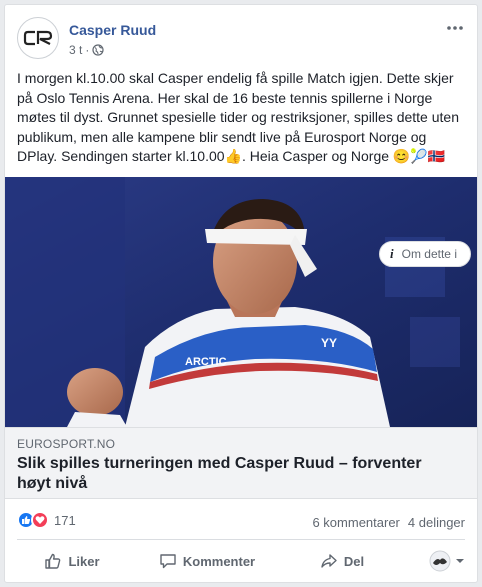 The height and width of the screenshot is (587, 482). Describe the element at coordinates (354, 561) in the screenshot. I see `share-label: Del` at that location.